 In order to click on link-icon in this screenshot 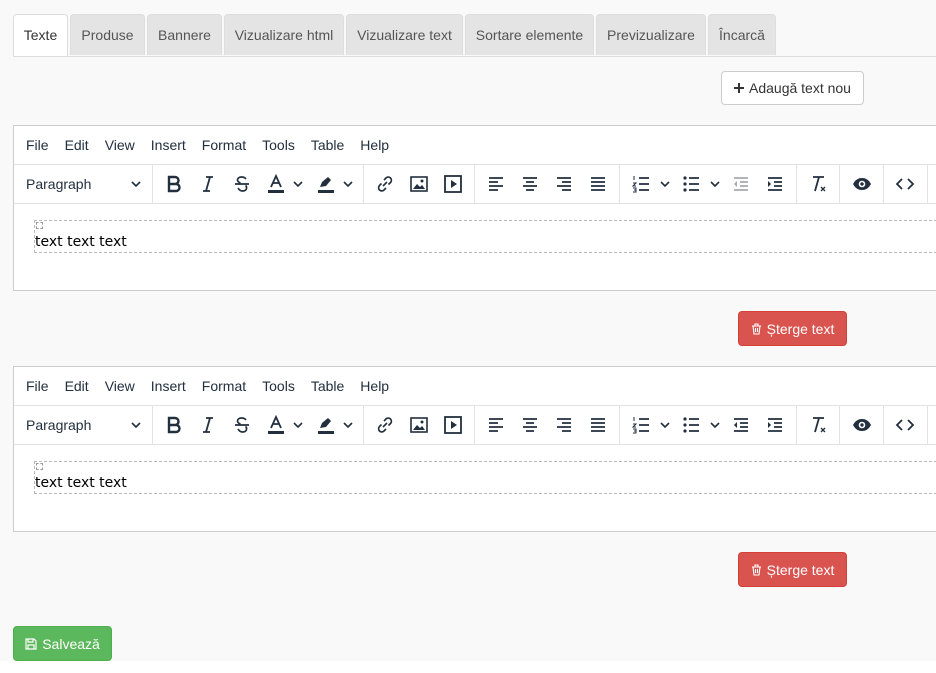, I will do `click(385, 184)`.